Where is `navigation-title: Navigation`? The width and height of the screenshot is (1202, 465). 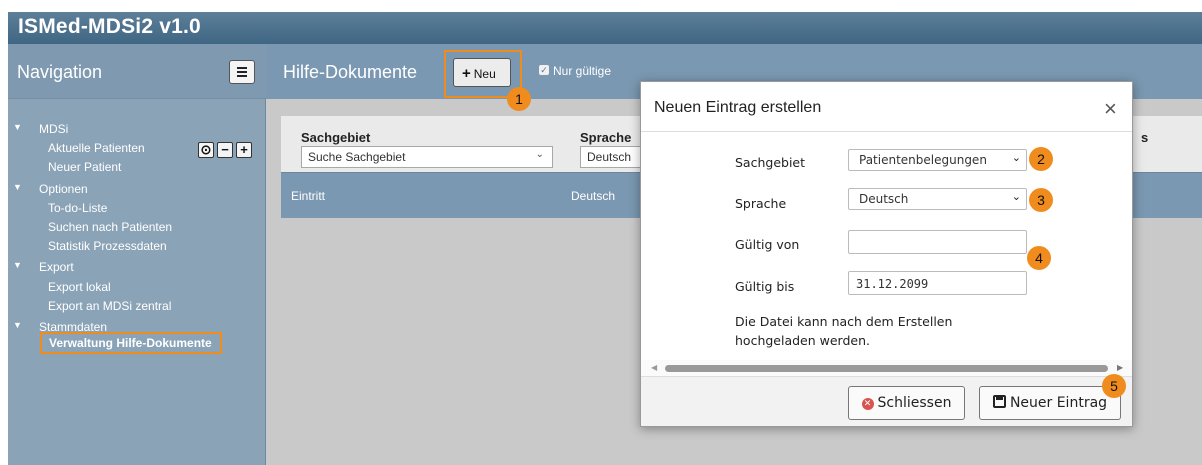
navigation-title: Navigation is located at coordinates (60, 72).